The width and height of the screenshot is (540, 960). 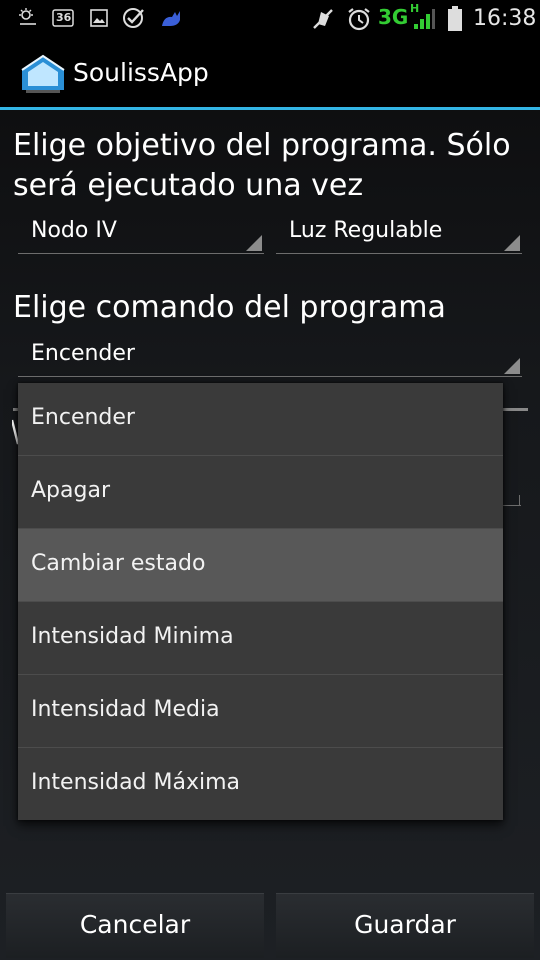 I want to click on dropdown-option-selected: Cambiar estado, so click(x=260, y=565).